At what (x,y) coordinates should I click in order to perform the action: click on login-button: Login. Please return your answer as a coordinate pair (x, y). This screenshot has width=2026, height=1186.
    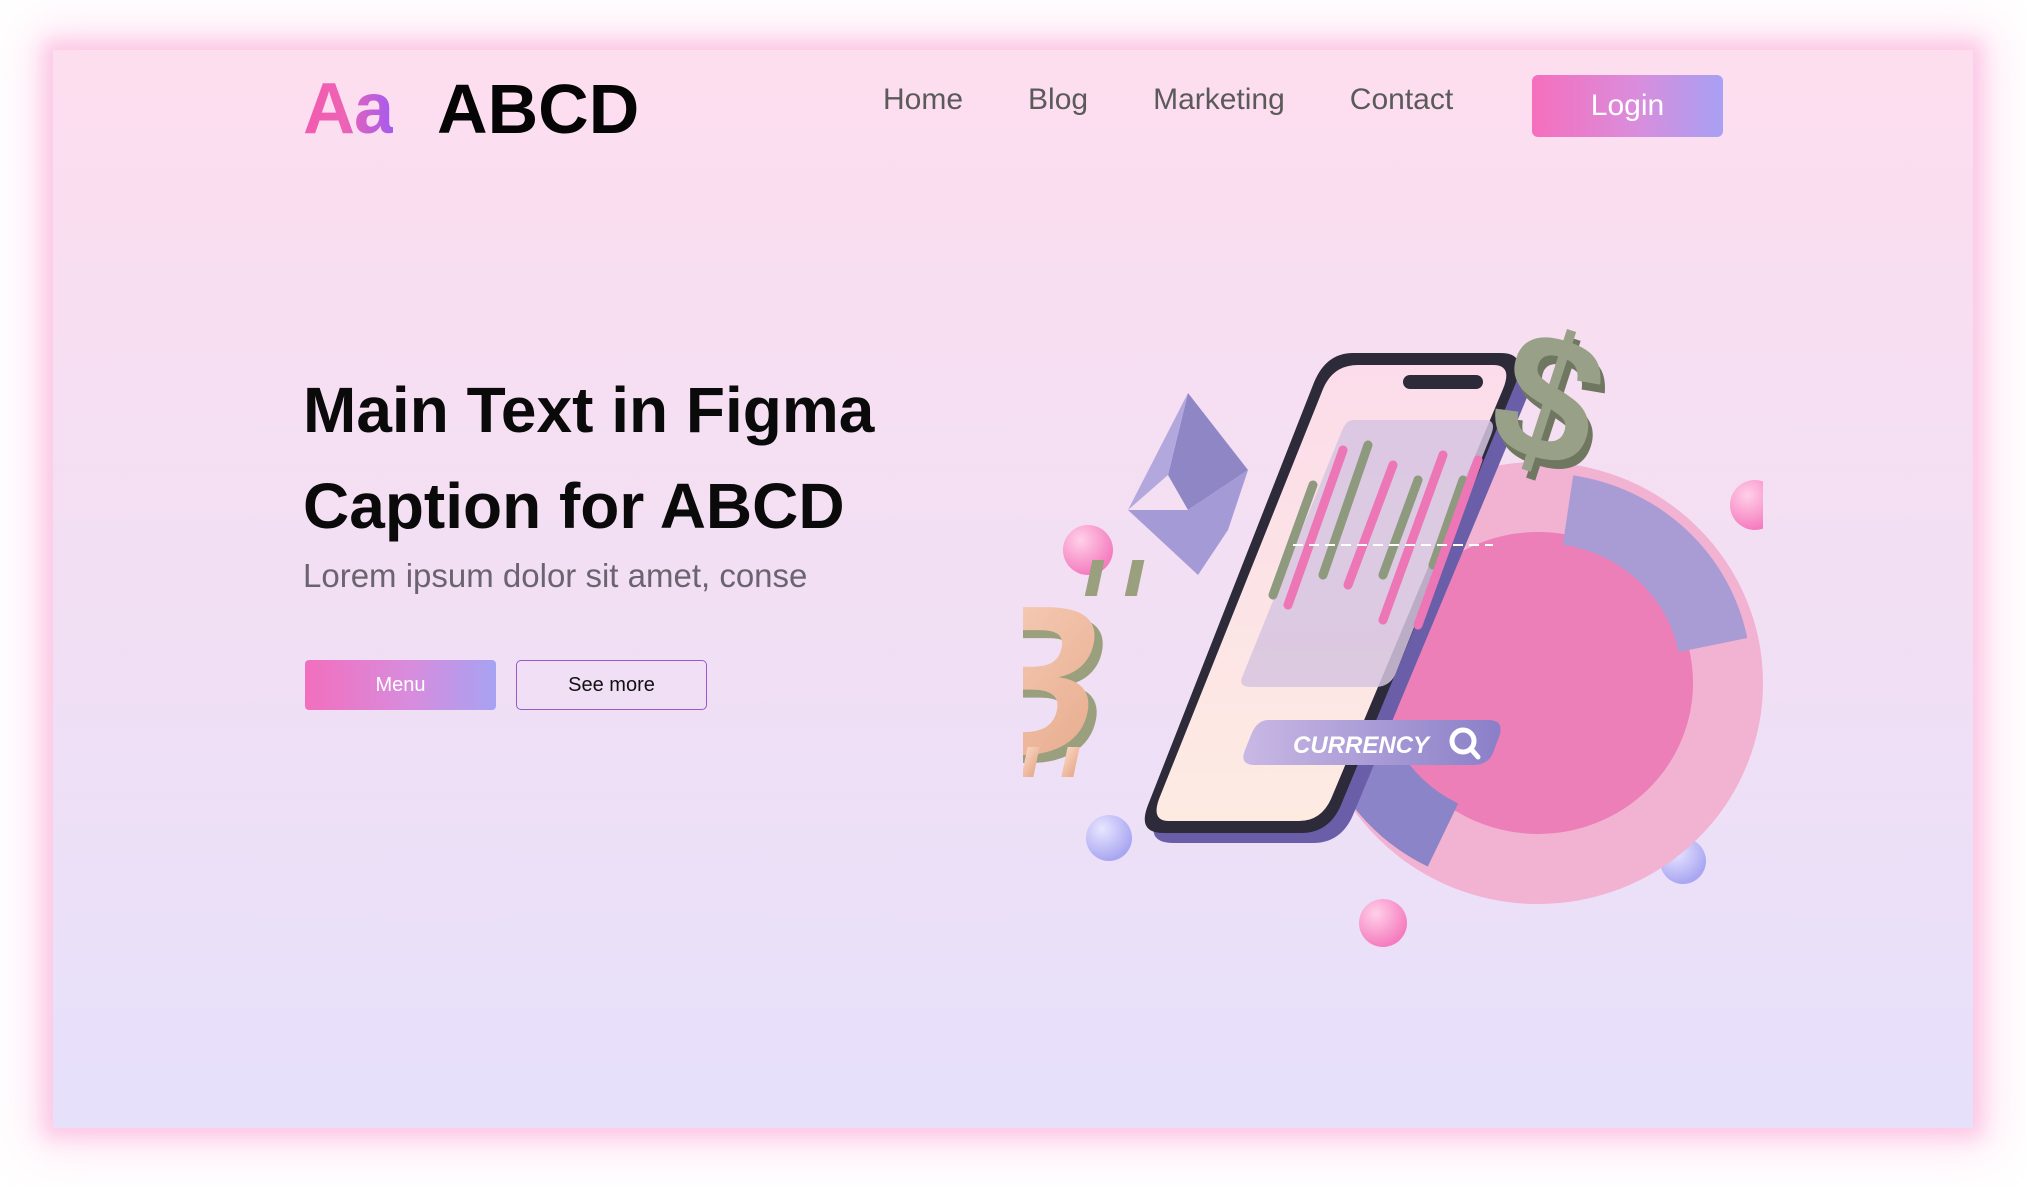
    Looking at the image, I should click on (1627, 106).